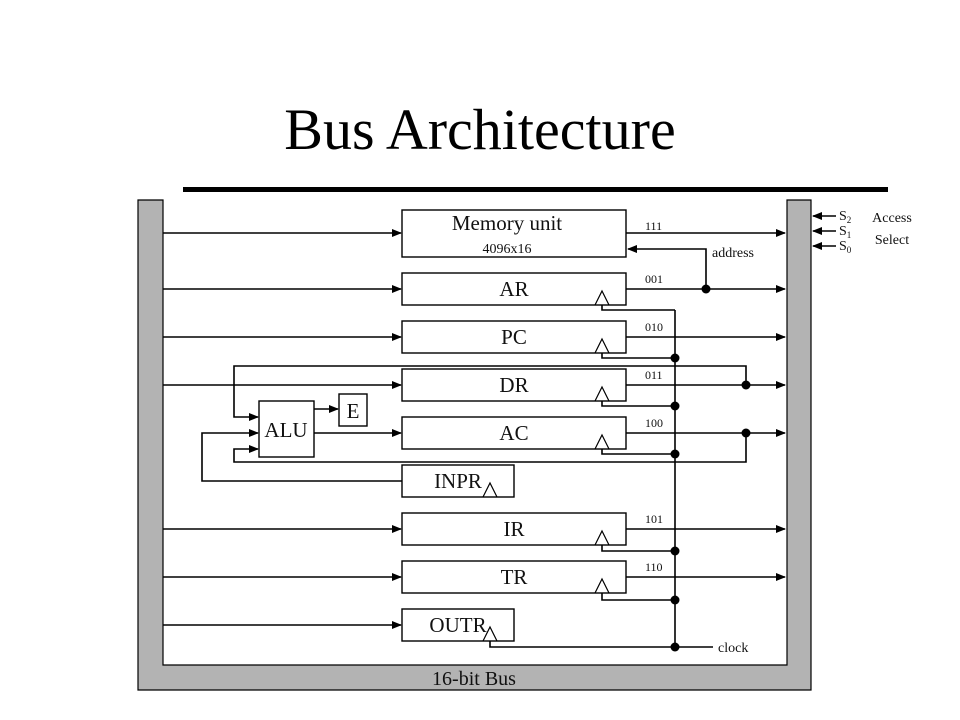 This screenshot has height=720, width=960. What do you see at coordinates (653, 226) in the screenshot?
I see `memory-select-code: 111` at bounding box center [653, 226].